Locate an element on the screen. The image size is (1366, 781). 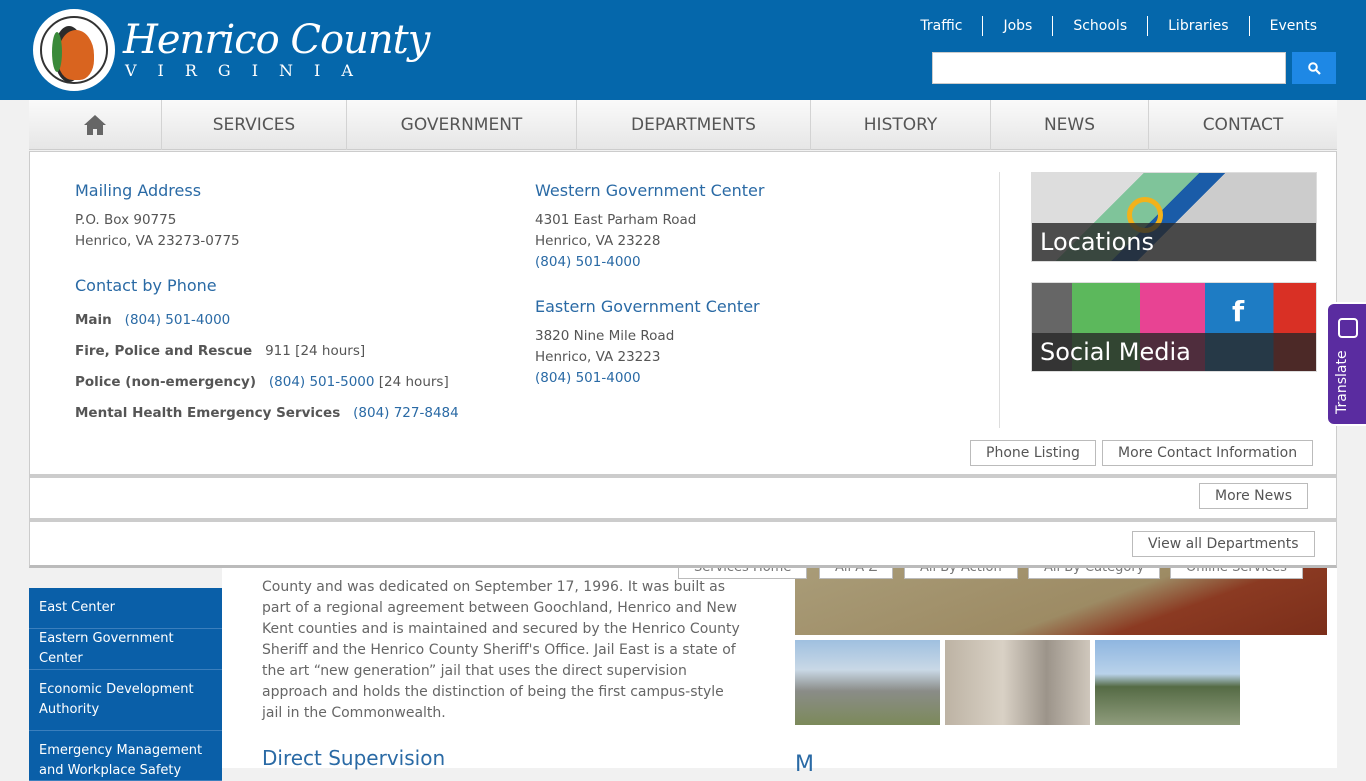
nav-history: HISTORY is located at coordinates (901, 125).